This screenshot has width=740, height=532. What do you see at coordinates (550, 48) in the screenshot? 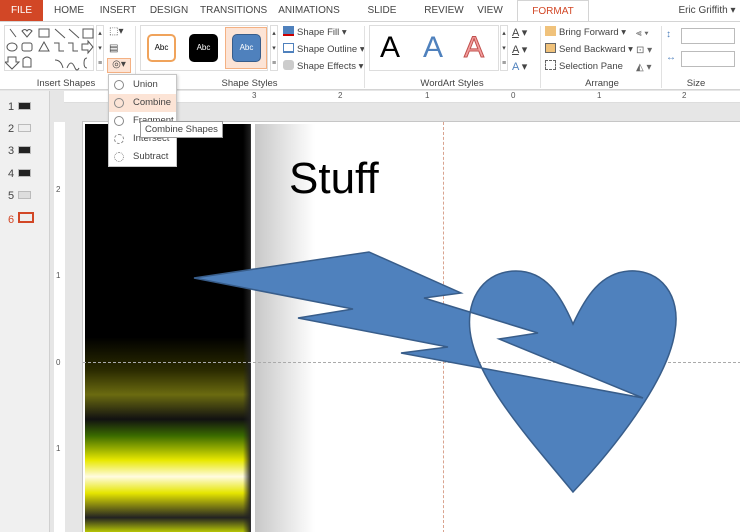
I see `send-backward-icon` at bounding box center [550, 48].